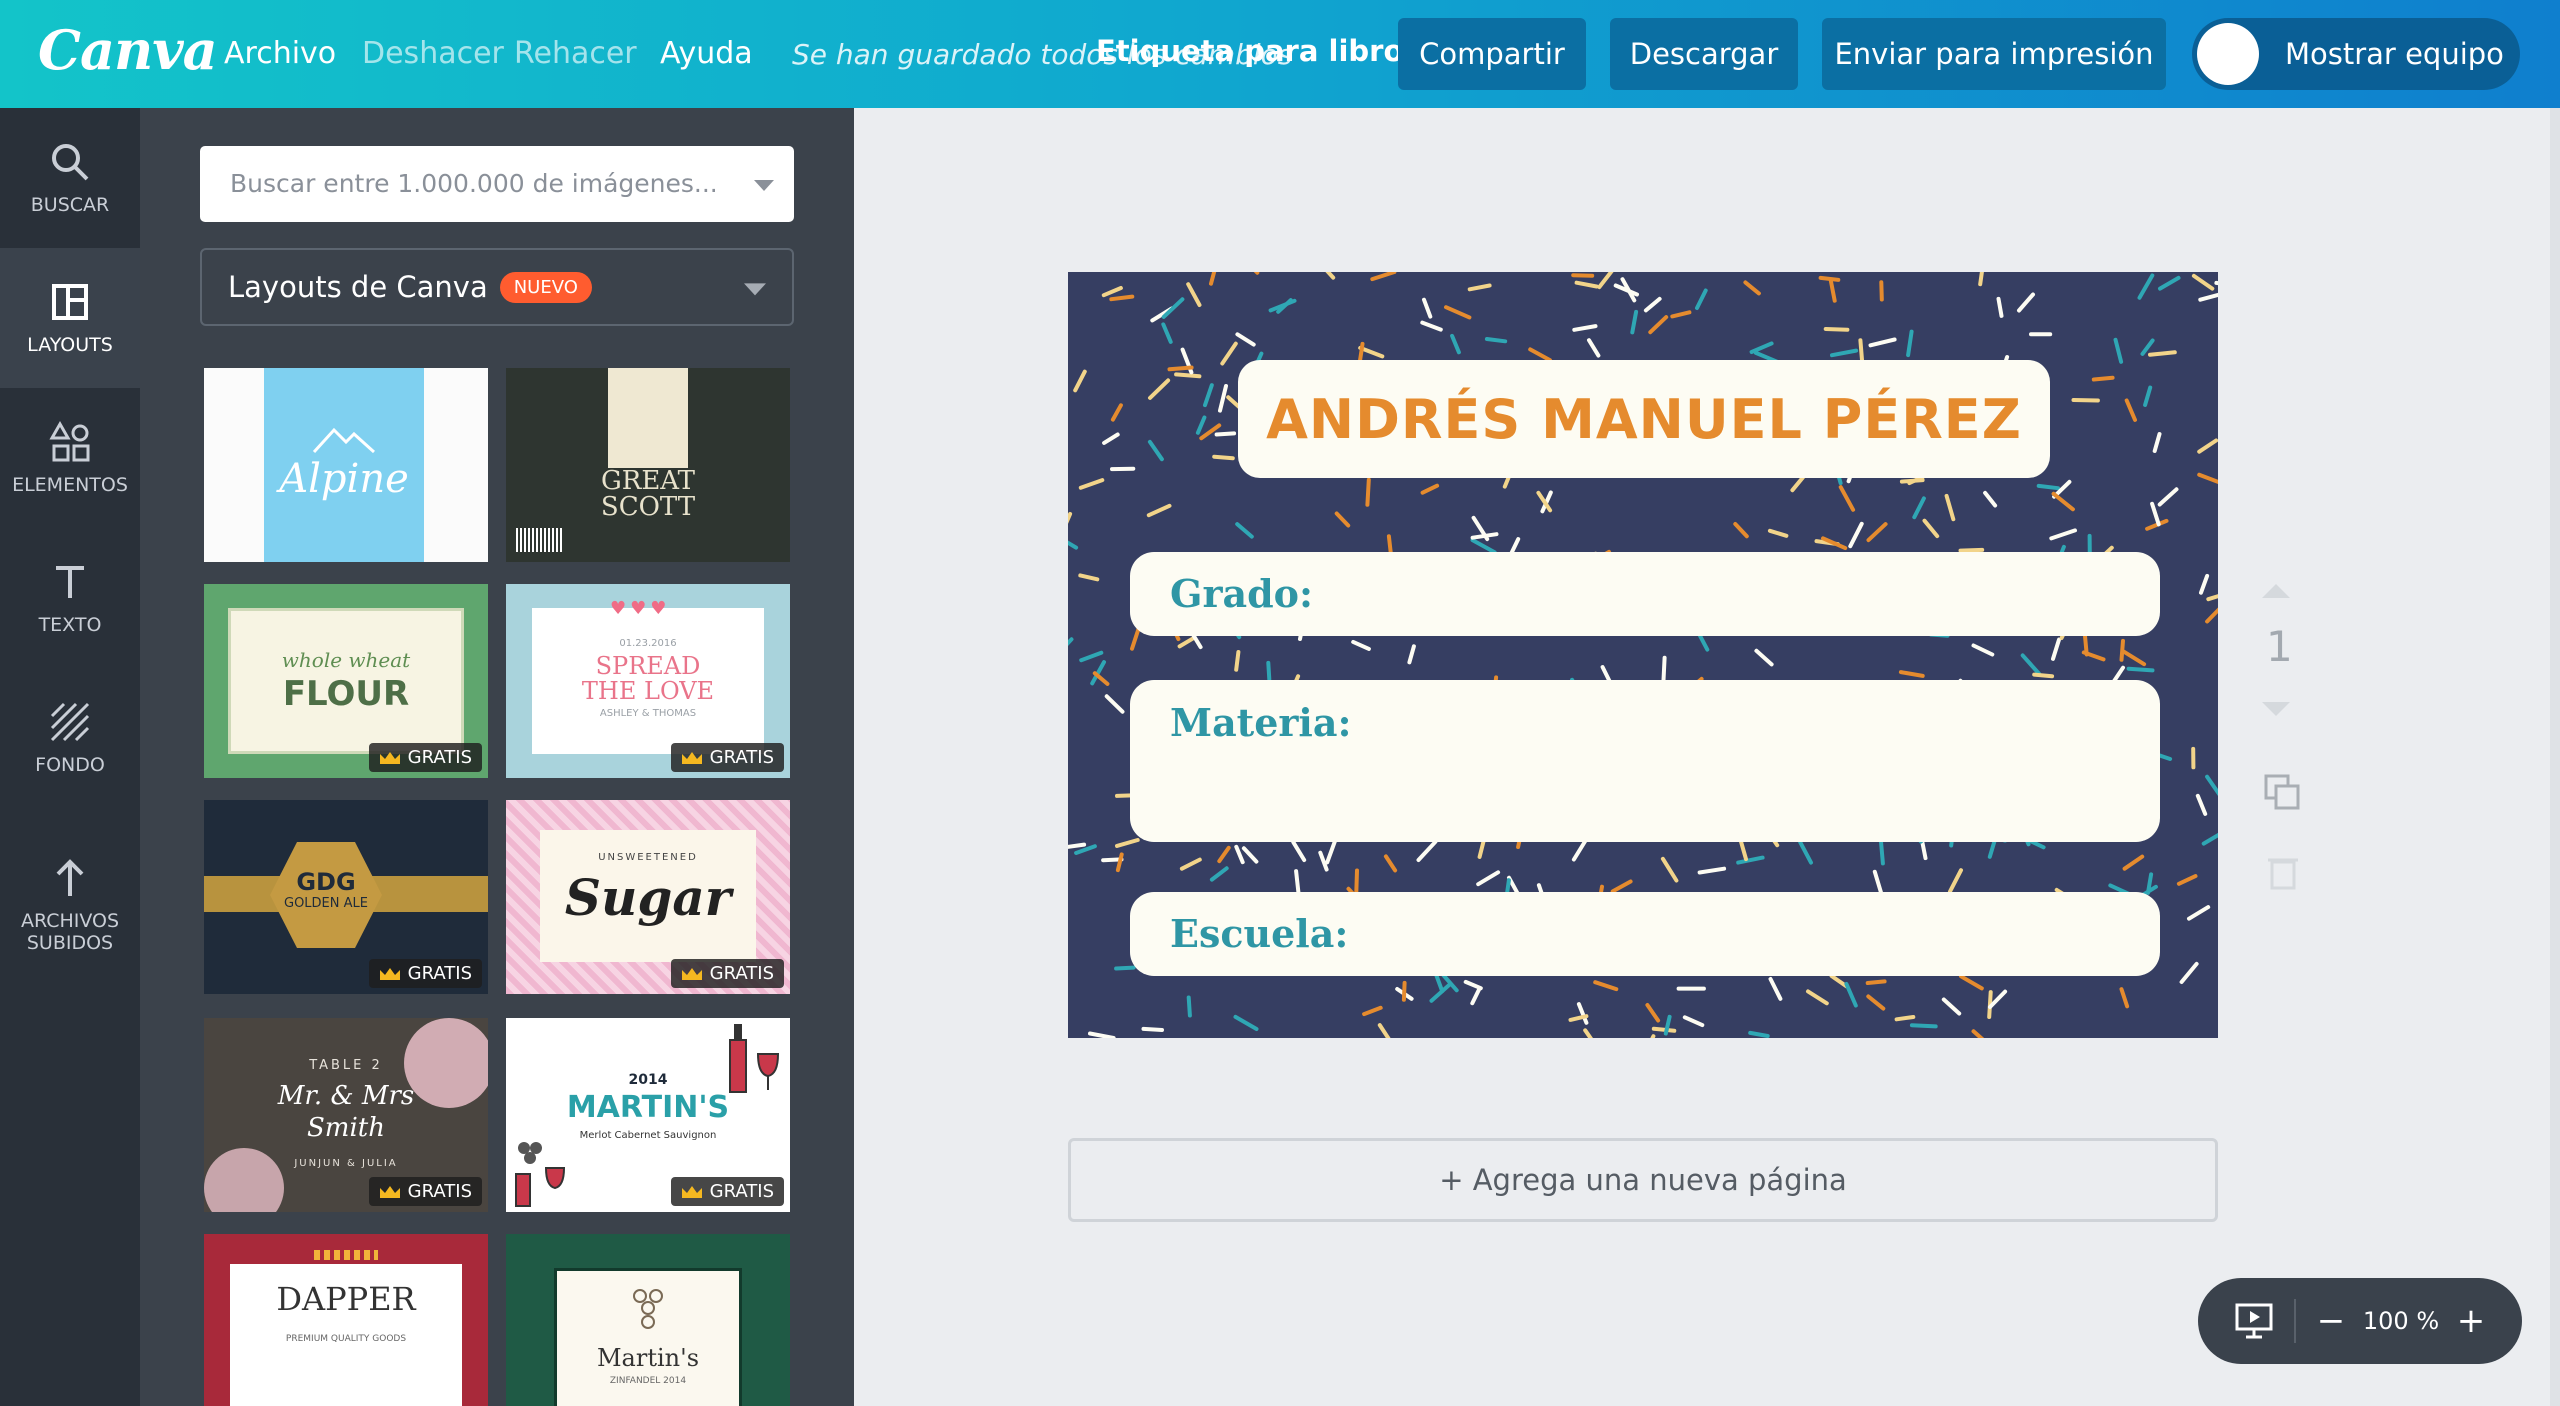 This screenshot has height=1406, width=2560. I want to click on nav-fondo: FONDO, so click(70, 738).